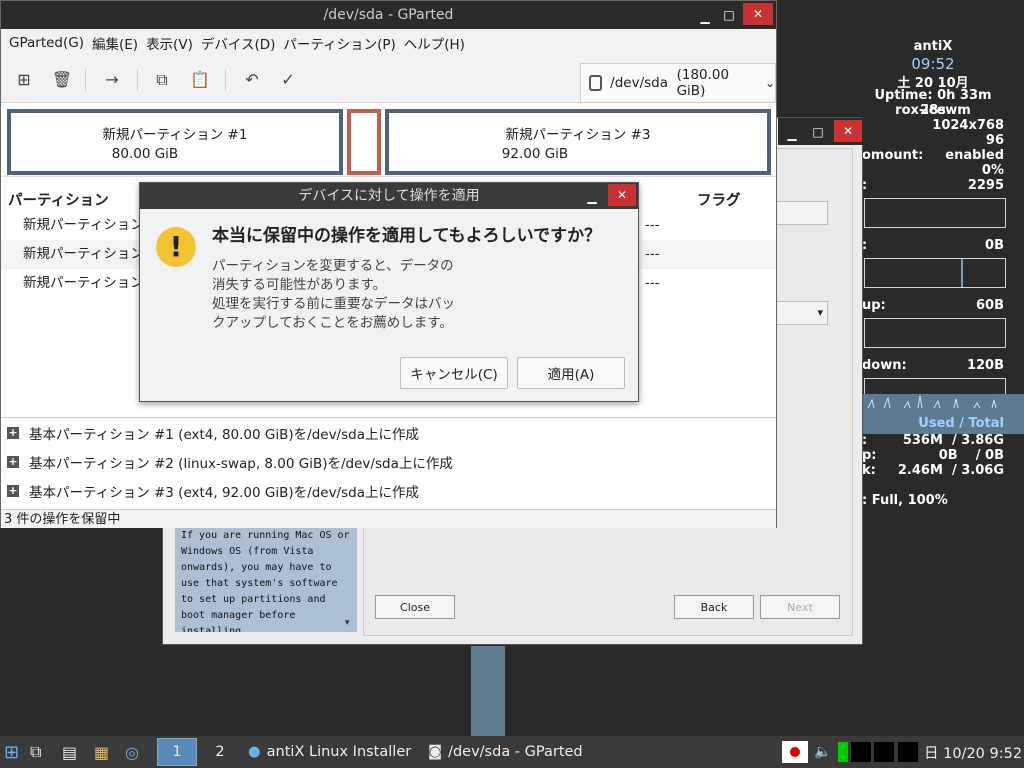 This screenshot has width=1024, height=768. I want to click on undo-icon: ↶, so click(252, 80).